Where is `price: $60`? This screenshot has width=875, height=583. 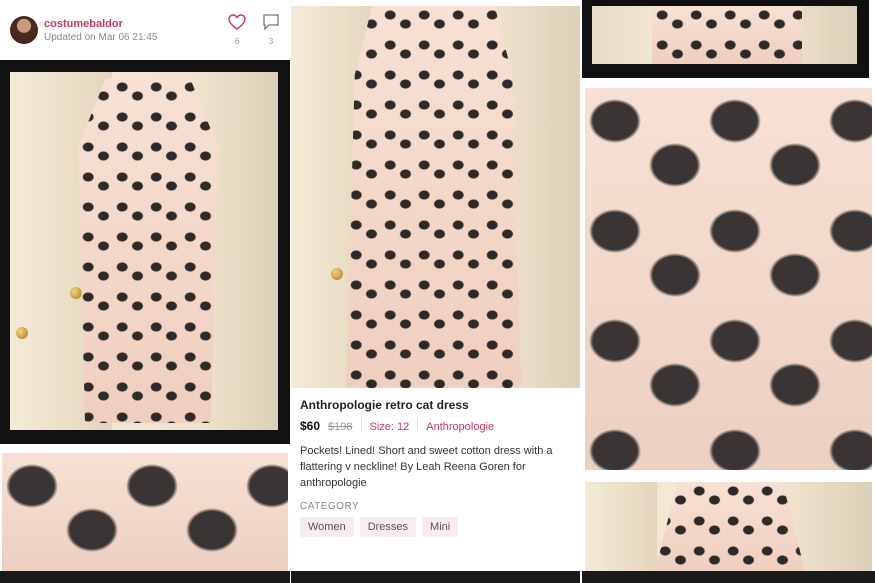
price: $60 is located at coordinates (310, 426).